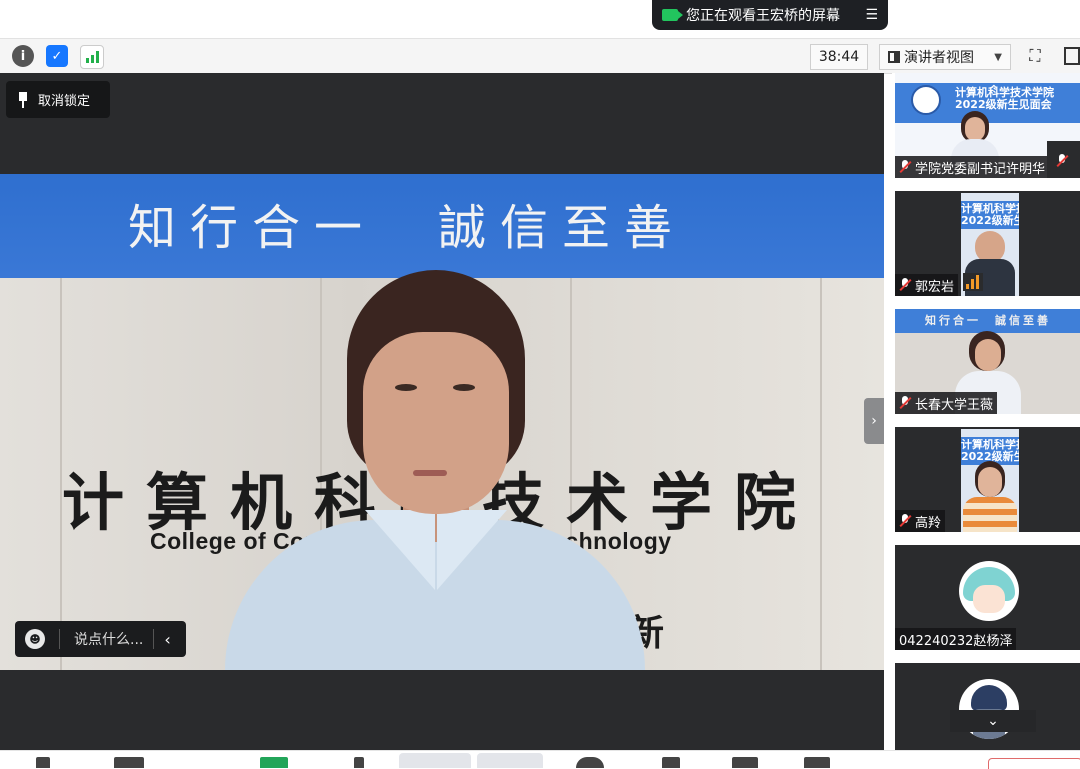  I want to click on participant-name-tag: 042240232赵杨泽, so click(956, 639).